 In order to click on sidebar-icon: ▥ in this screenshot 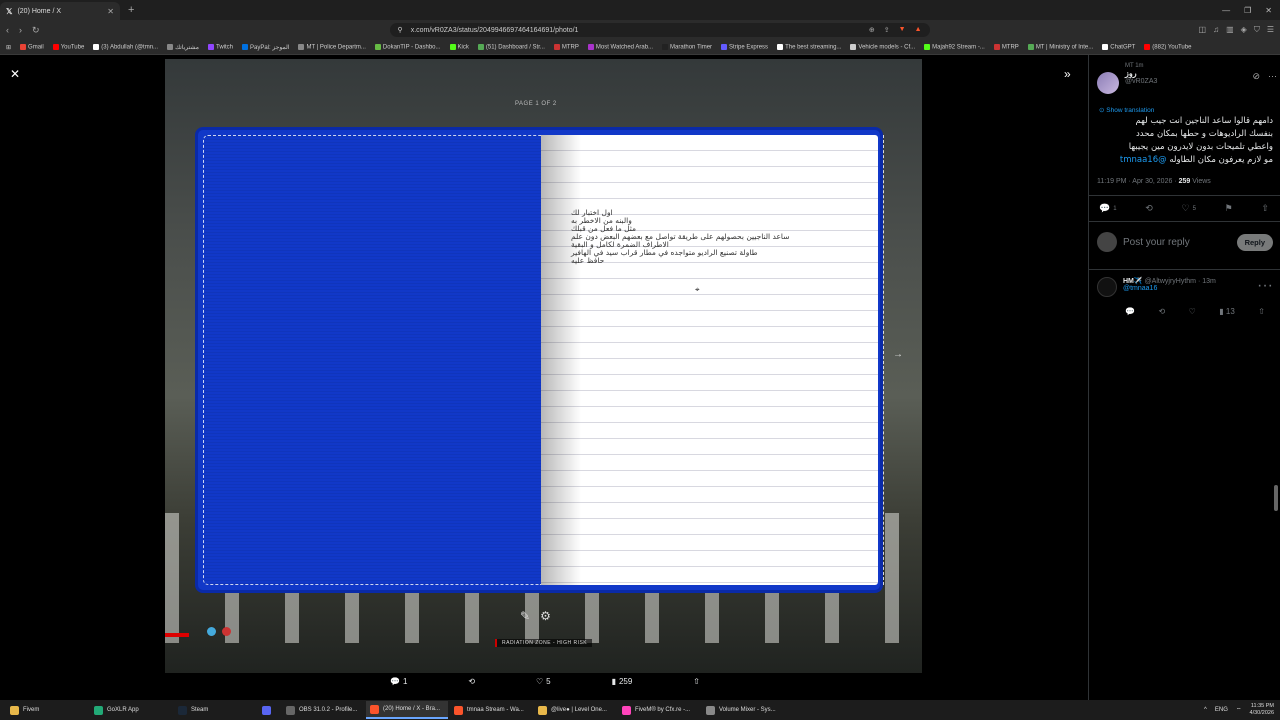, I will do `click(1230, 30)`.